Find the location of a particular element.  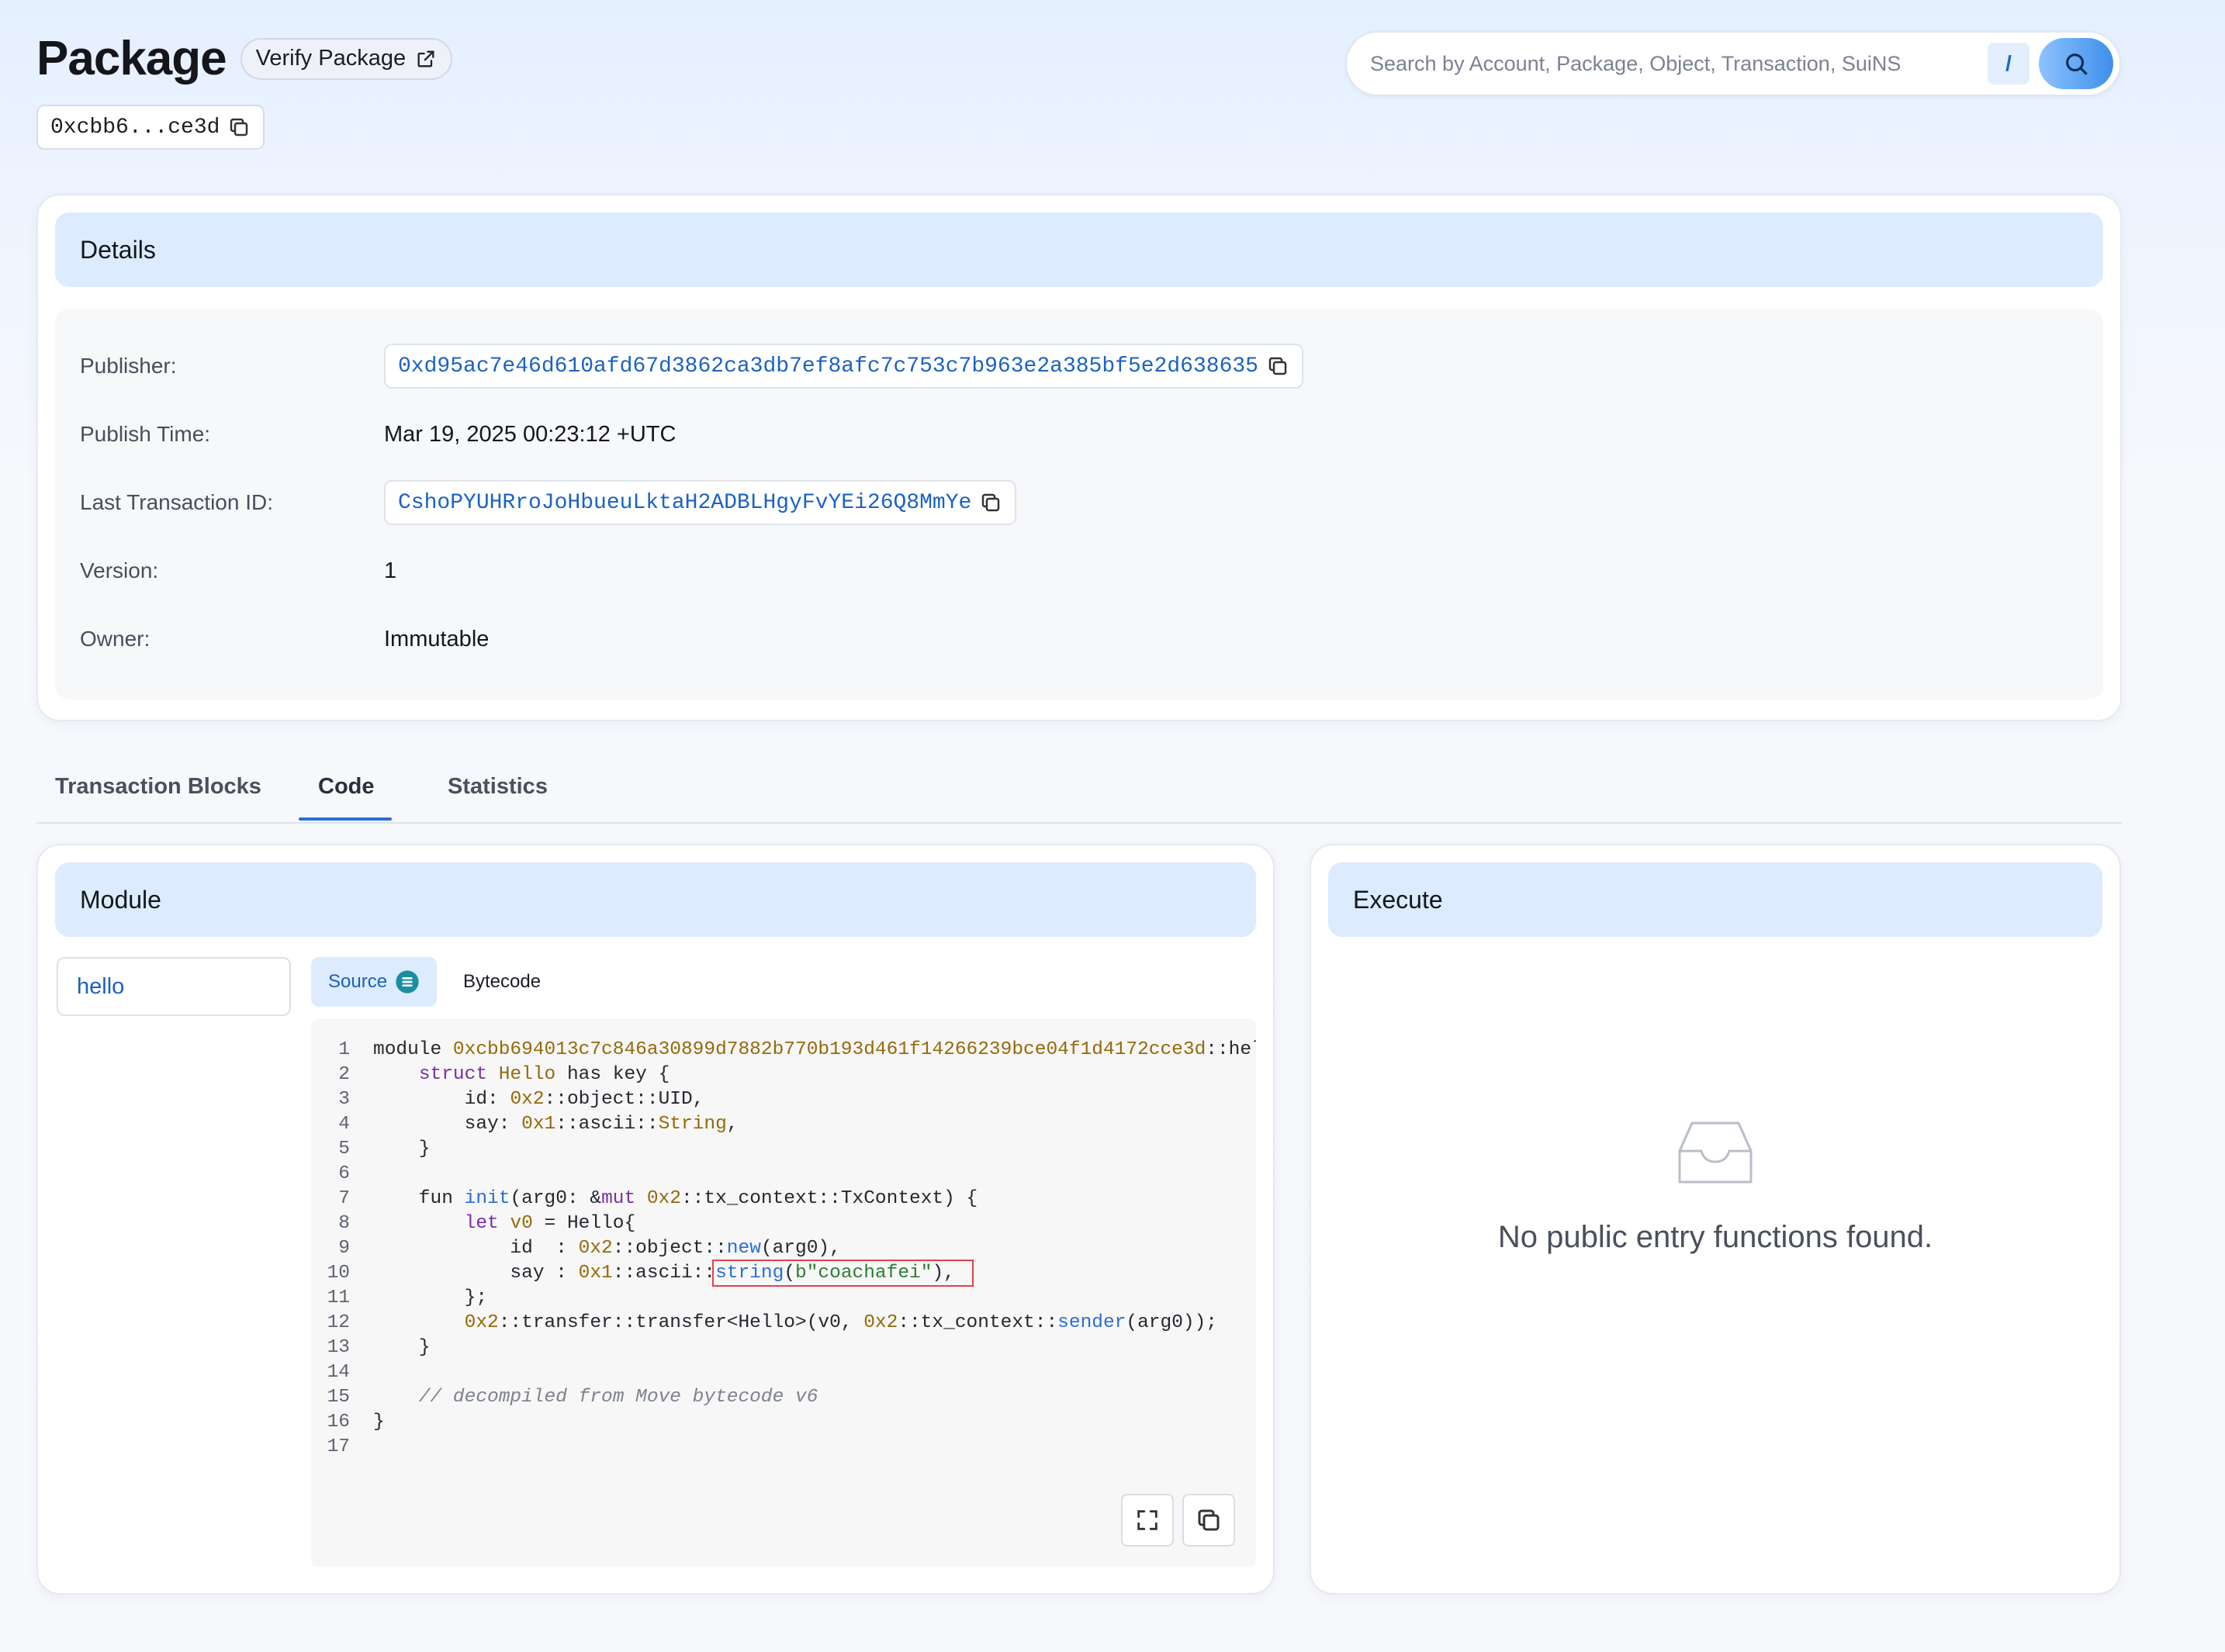

version-value: 1 is located at coordinates (390, 570).